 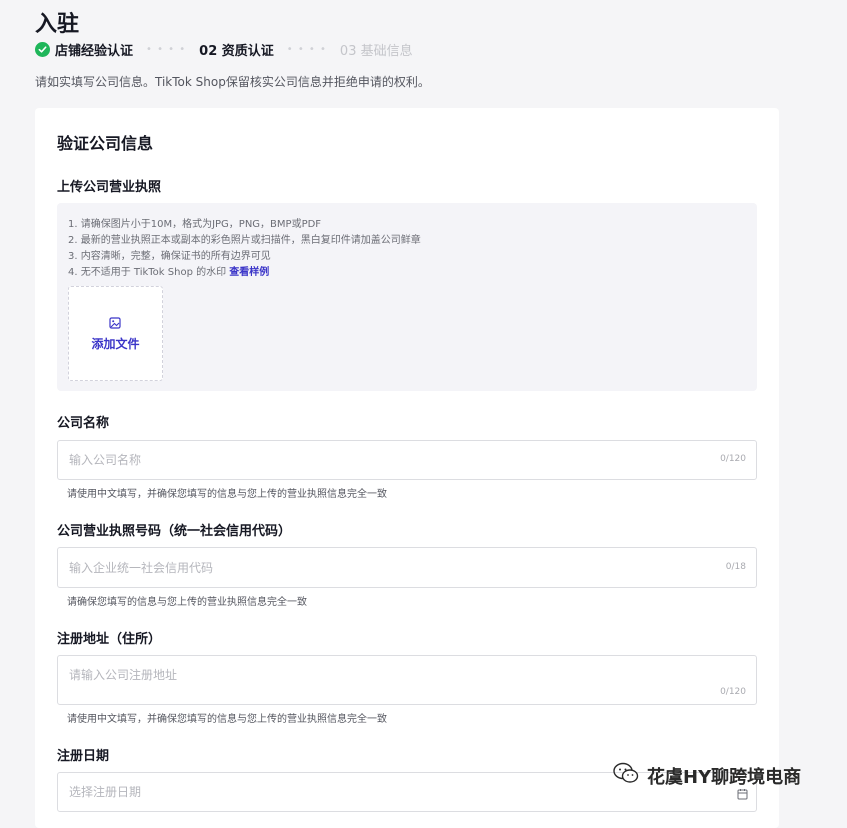 What do you see at coordinates (174, 531) in the screenshot?
I see `license-number-label: 公司营业执照号码（统一社会信用代码）` at bounding box center [174, 531].